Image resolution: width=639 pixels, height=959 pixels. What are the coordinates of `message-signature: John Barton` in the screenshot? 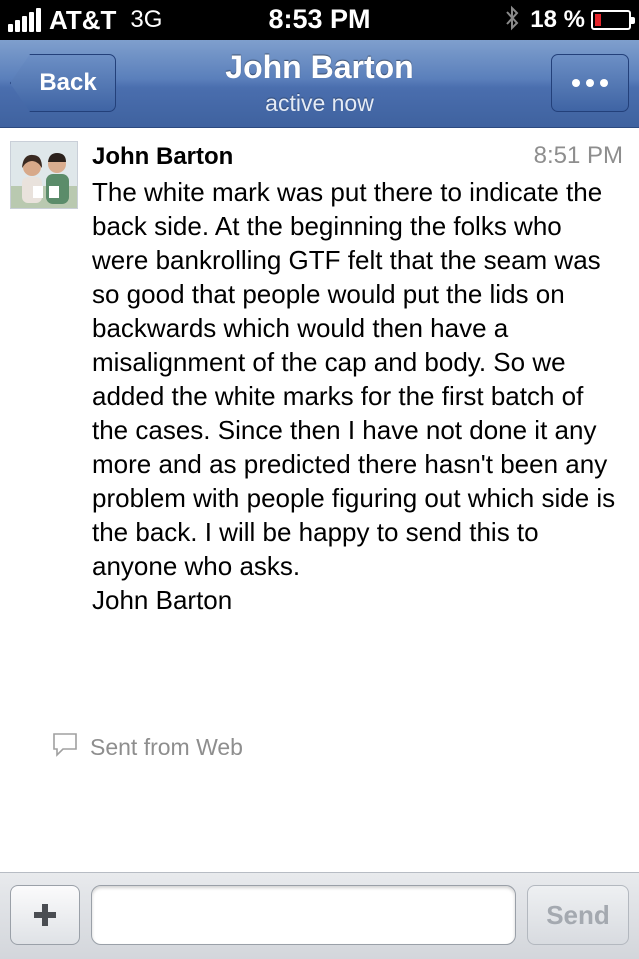 It's located at (162, 600).